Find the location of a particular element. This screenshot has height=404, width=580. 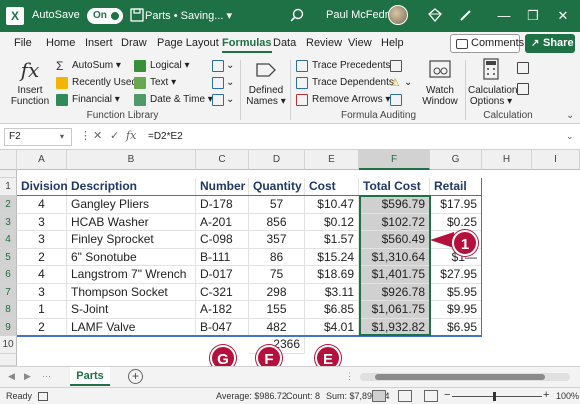

cancel-icon: ✕ is located at coordinates (97, 135).